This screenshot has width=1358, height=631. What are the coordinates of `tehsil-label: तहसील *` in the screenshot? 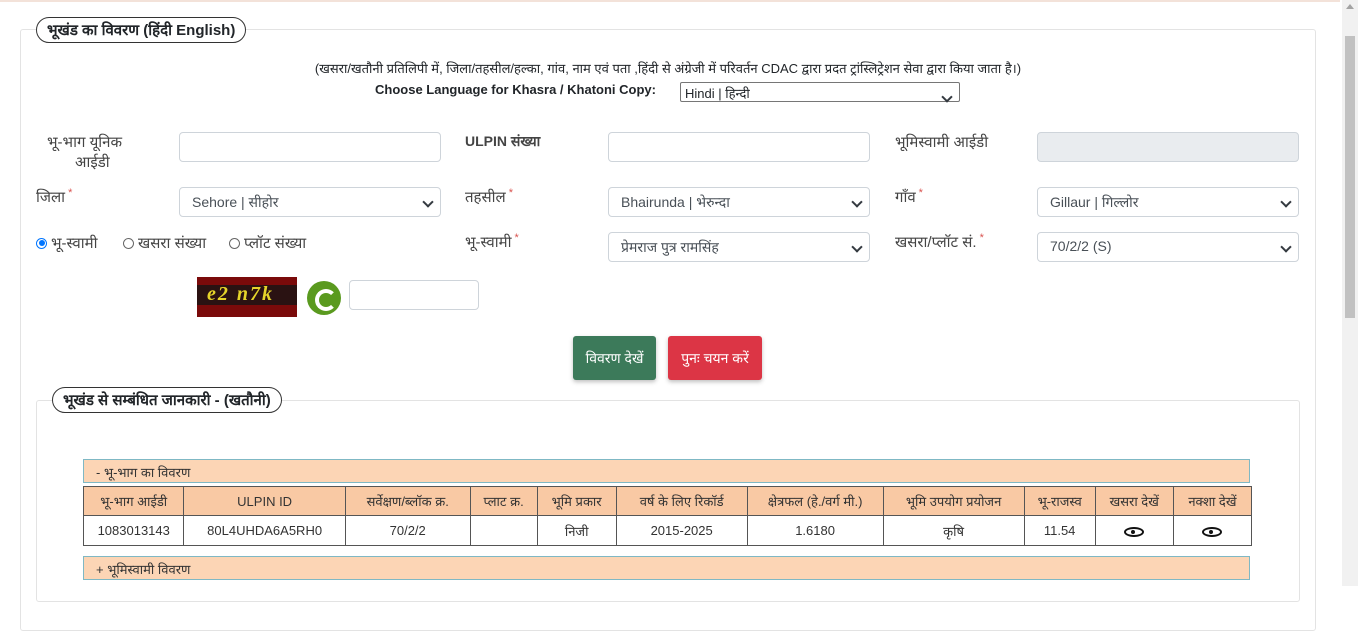 It's located at (489, 196).